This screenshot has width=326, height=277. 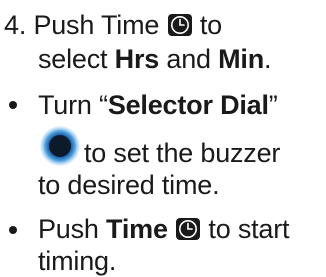 I want to click on to-set-buzzer-text: to set the buzzer, so click(x=182, y=153).